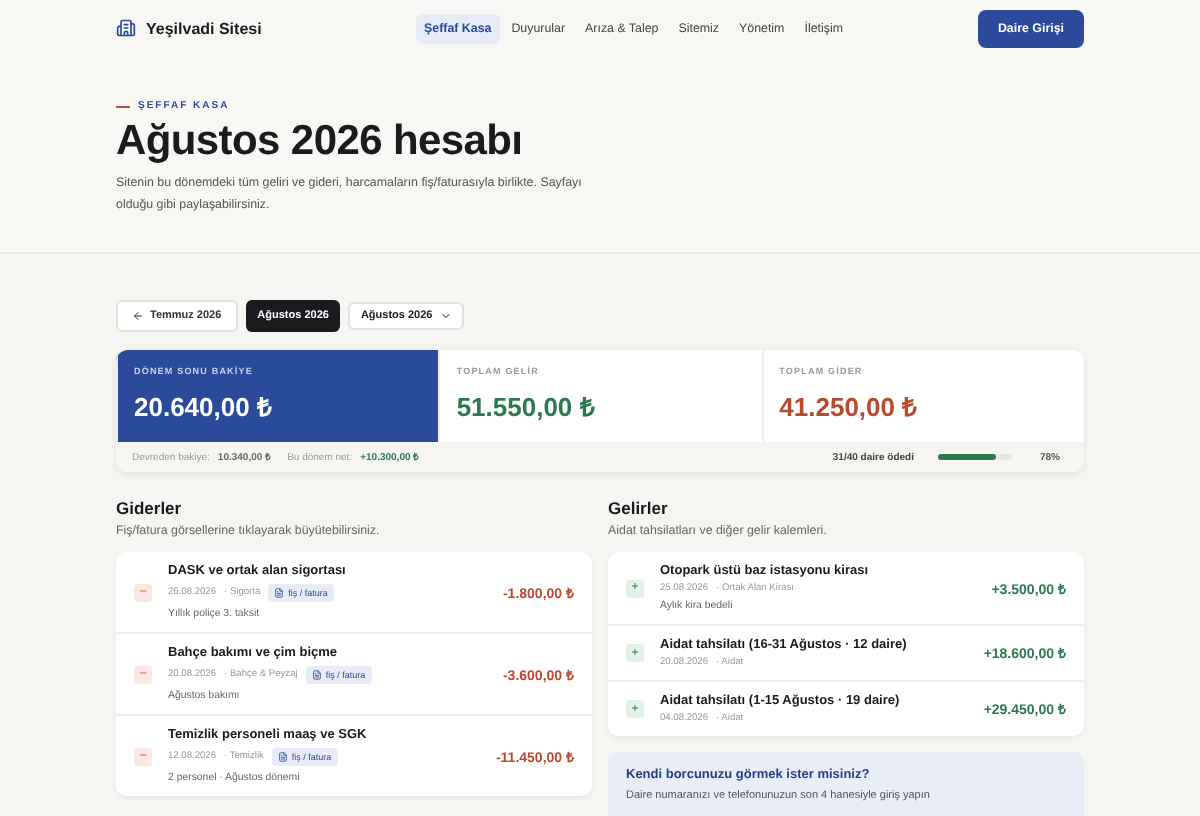  What do you see at coordinates (204, 407) in the screenshot?
I see `stat-value: 20.640,00 ₺` at bounding box center [204, 407].